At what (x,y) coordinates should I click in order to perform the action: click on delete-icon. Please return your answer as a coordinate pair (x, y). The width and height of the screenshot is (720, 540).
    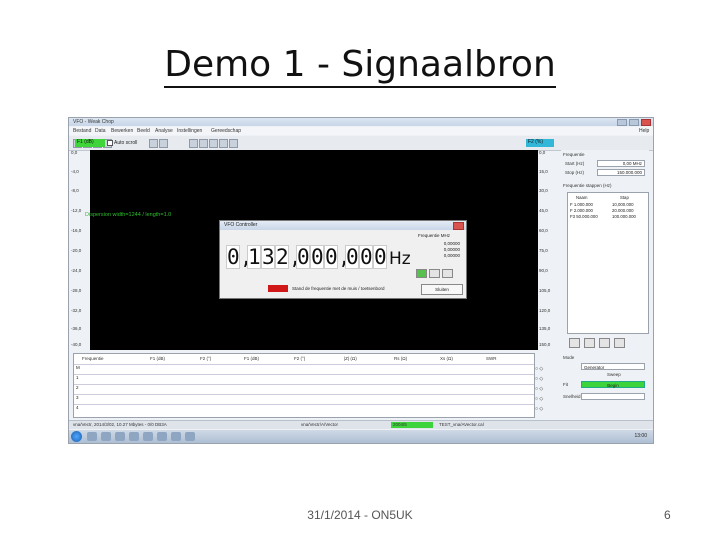
    Looking at the image, I should click on (604, 343).